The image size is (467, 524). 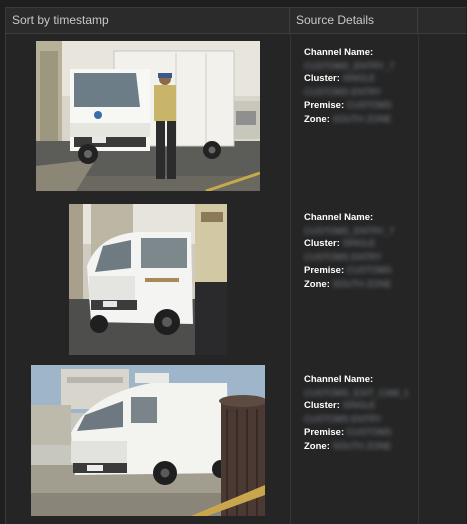 I want to click on ambulance-van-snapshot-image, so click(x=148, y=440).